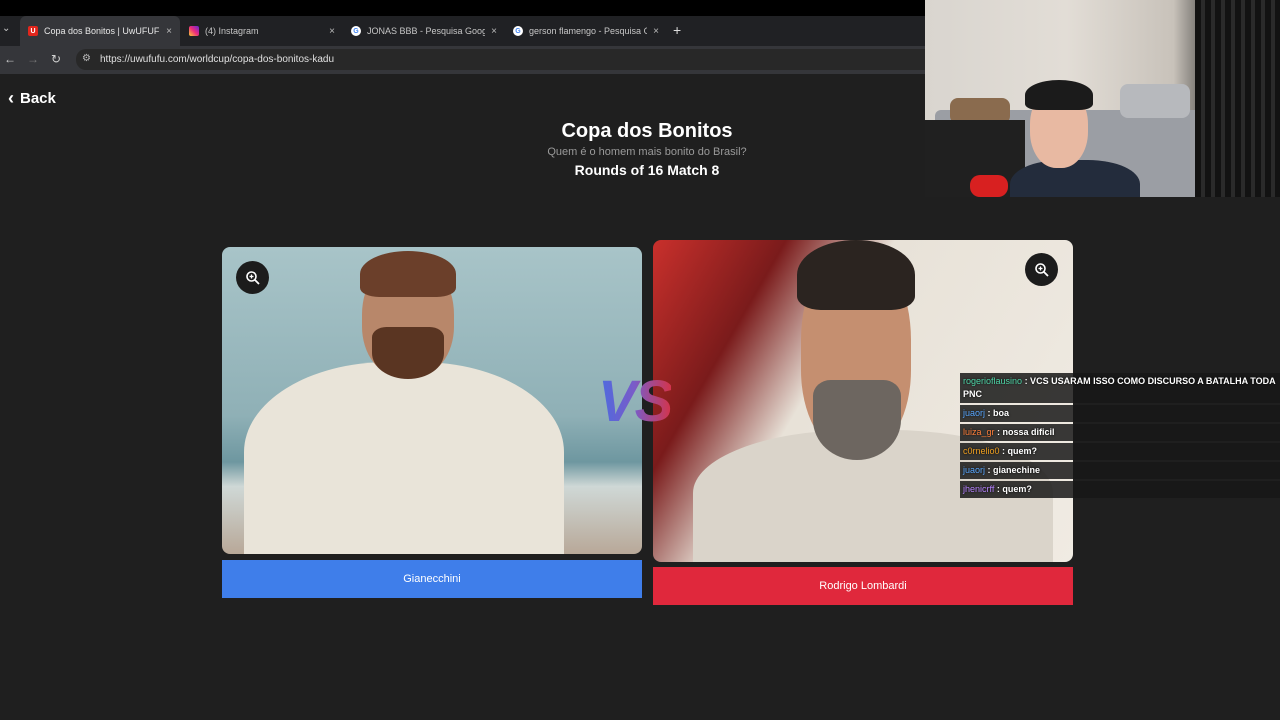  I want to click on chat-message: juaorj : boa, so click(1120, 413).